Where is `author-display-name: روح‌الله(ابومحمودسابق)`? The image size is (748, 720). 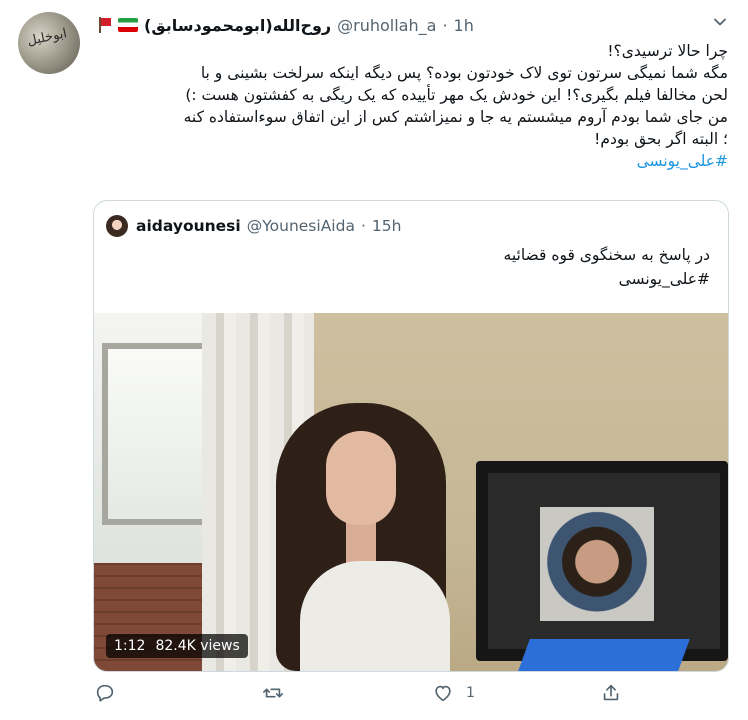
author-display-name: روح‌الله(ابومحمودسابق) is located at coordinates (237, 25).